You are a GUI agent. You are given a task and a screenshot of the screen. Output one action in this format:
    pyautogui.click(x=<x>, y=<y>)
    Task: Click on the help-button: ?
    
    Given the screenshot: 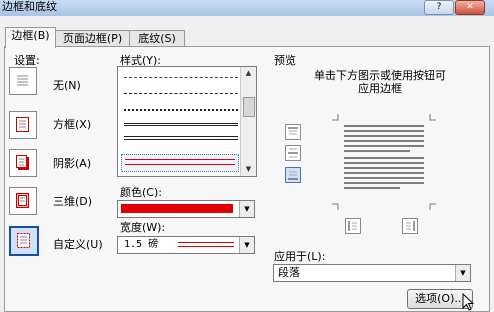 What is the action you would take?
    pyautogui.click(x=439, y=7)
    